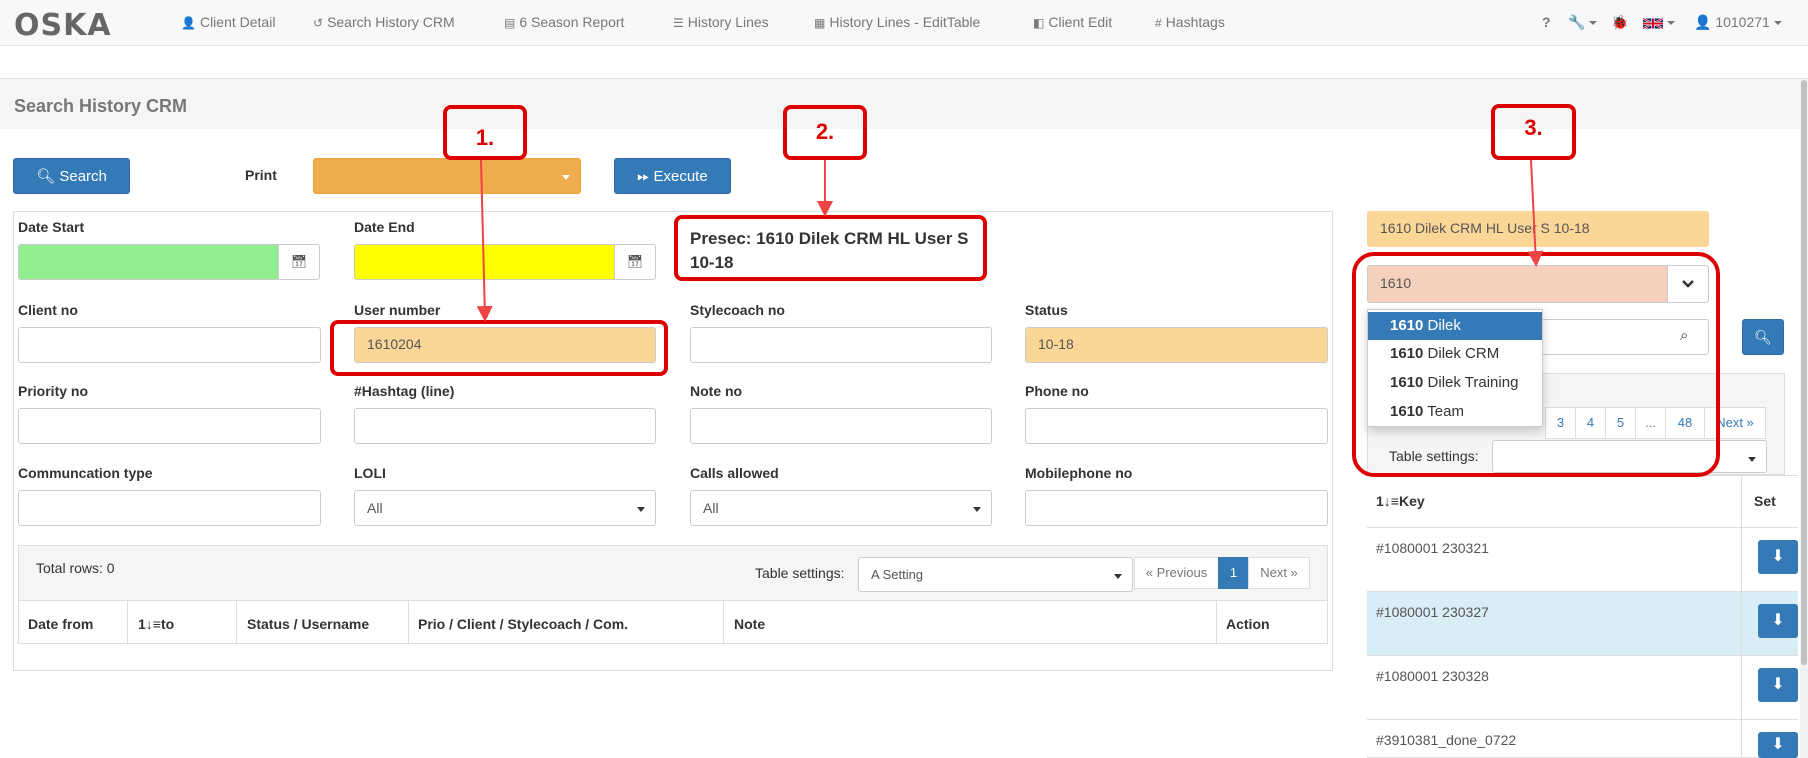  What do you see at coordinates (60, 624) in the screenshot?
I see `col-date-from: Date from` at bounding box center [60, 624].